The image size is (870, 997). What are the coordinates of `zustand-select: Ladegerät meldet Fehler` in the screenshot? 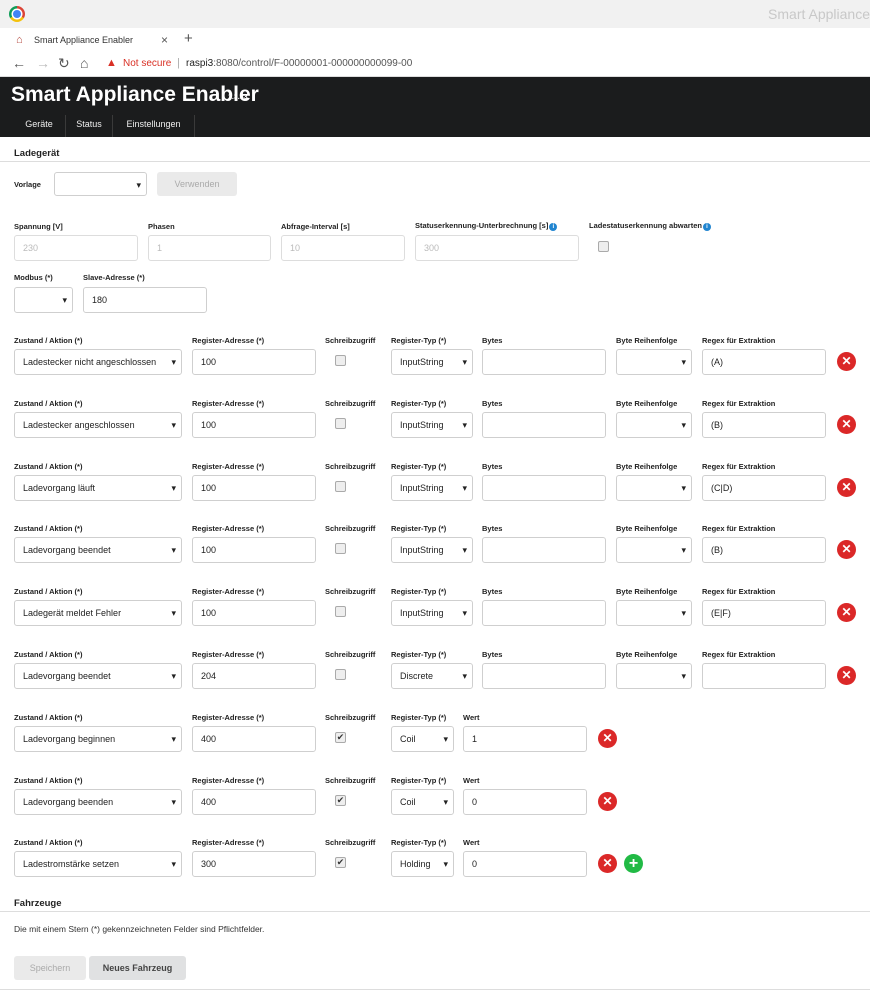 It's located at (98, 613).